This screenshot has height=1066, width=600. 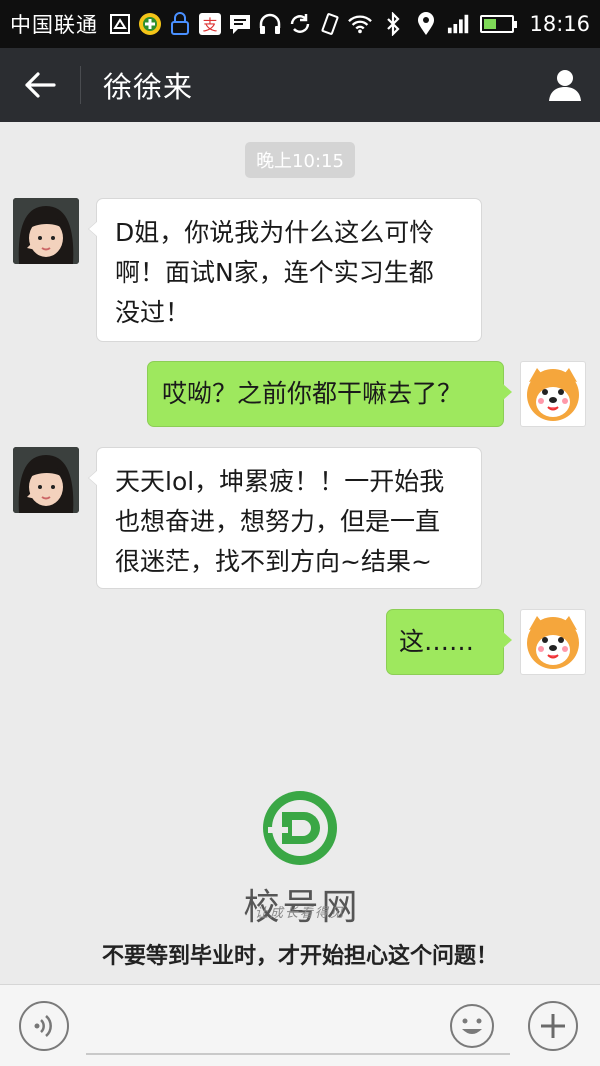 I want to click on battery-level, so click(x=490, y=24).